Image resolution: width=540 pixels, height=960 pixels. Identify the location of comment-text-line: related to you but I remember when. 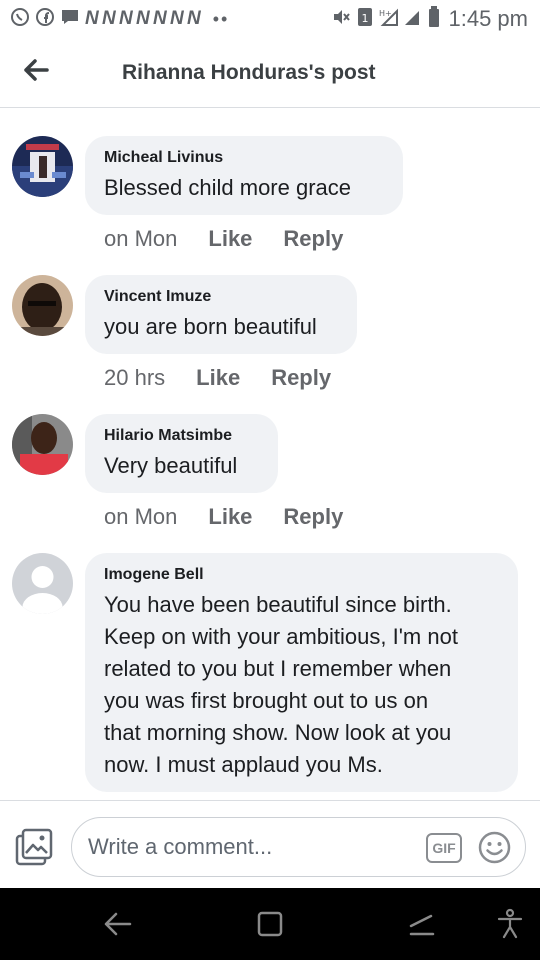
(278, 668).